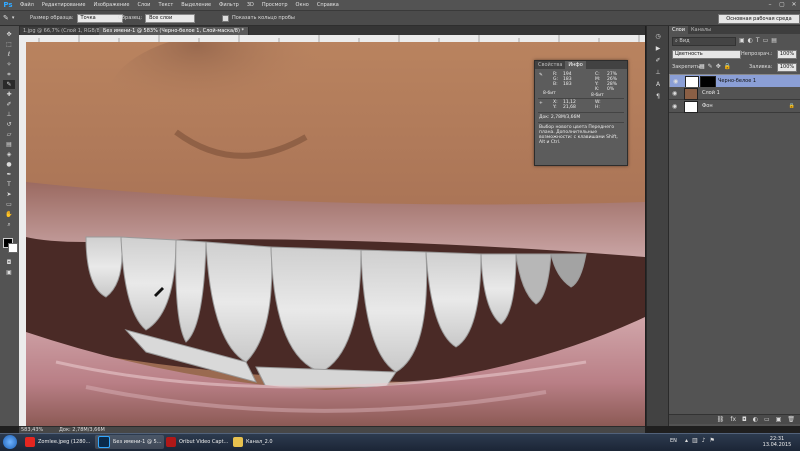  Describe the element at coordinates (27, 5) in the screenshot. I see `menu-file: Файл` at that location.